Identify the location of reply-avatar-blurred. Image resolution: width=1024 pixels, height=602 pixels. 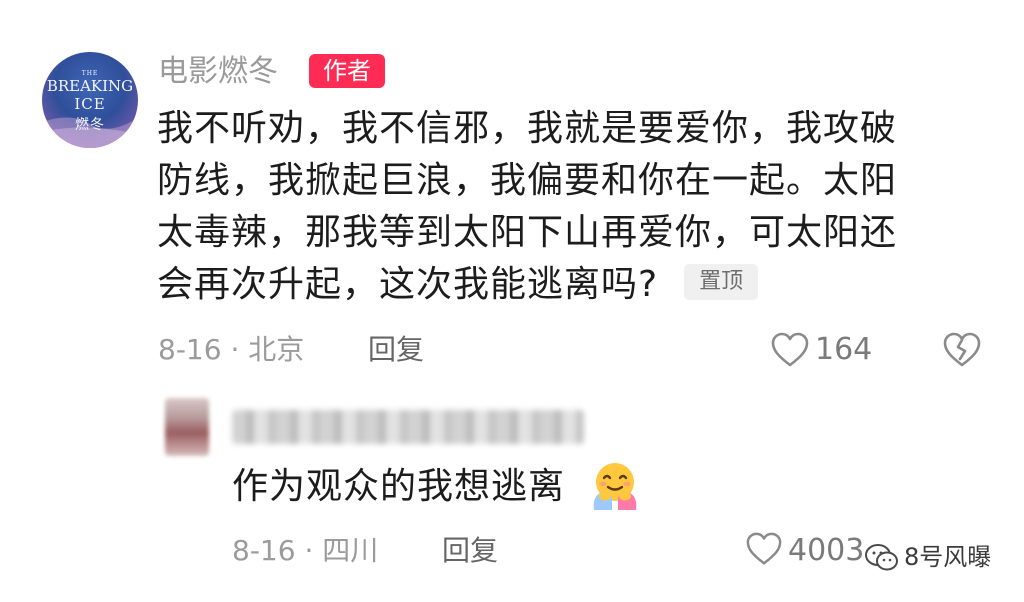
(187, 427).